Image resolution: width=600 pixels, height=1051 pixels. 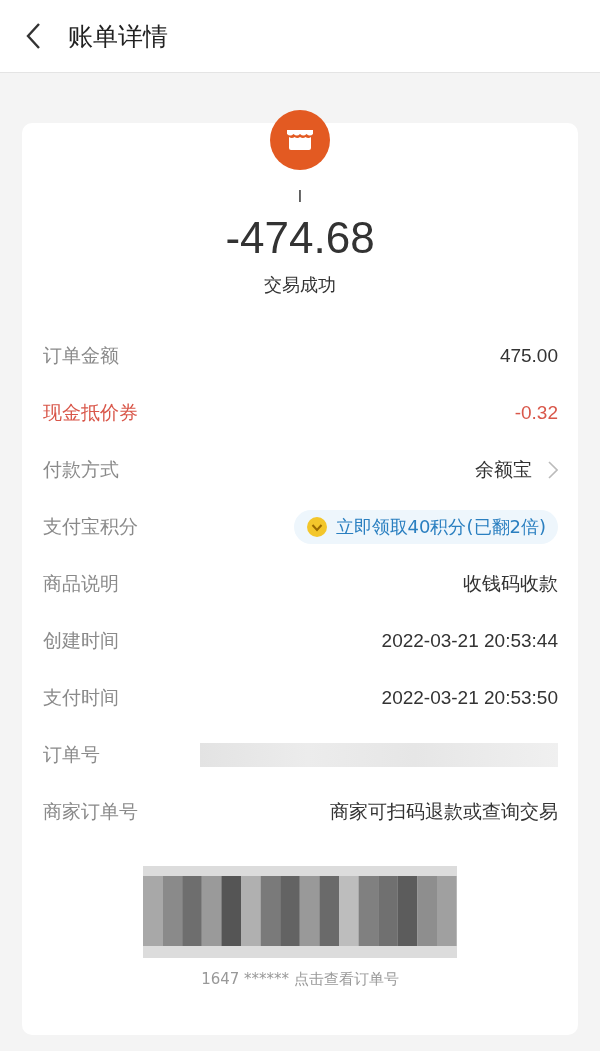 What do you see at coordinates (510, 583) in the screenshot?
I see `row-value: 收钱码收款` at bounding box center [510, 583].